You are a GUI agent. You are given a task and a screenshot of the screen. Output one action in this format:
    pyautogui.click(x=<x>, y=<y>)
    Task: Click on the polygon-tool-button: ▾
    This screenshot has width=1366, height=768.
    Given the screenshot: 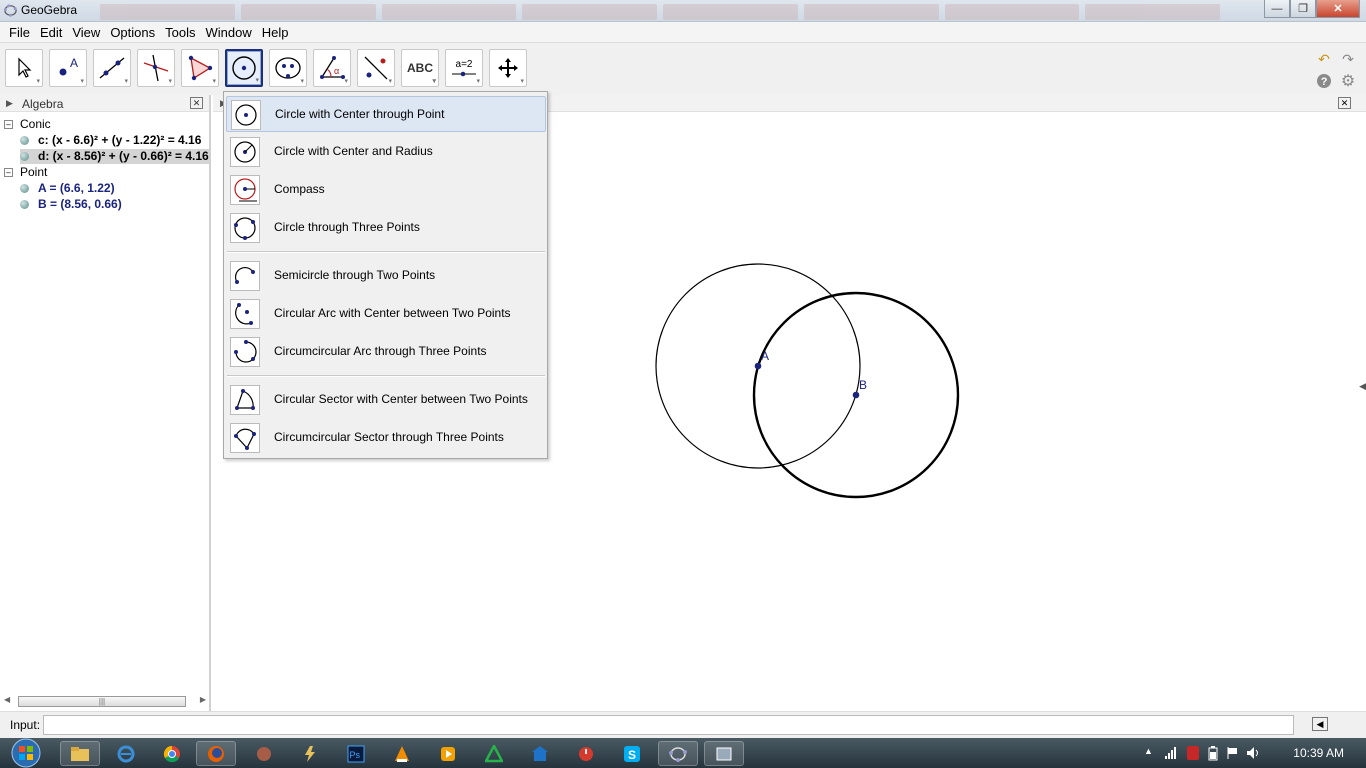 What is the action you would take?
    pyautogui.click(x=200, y=68)
    